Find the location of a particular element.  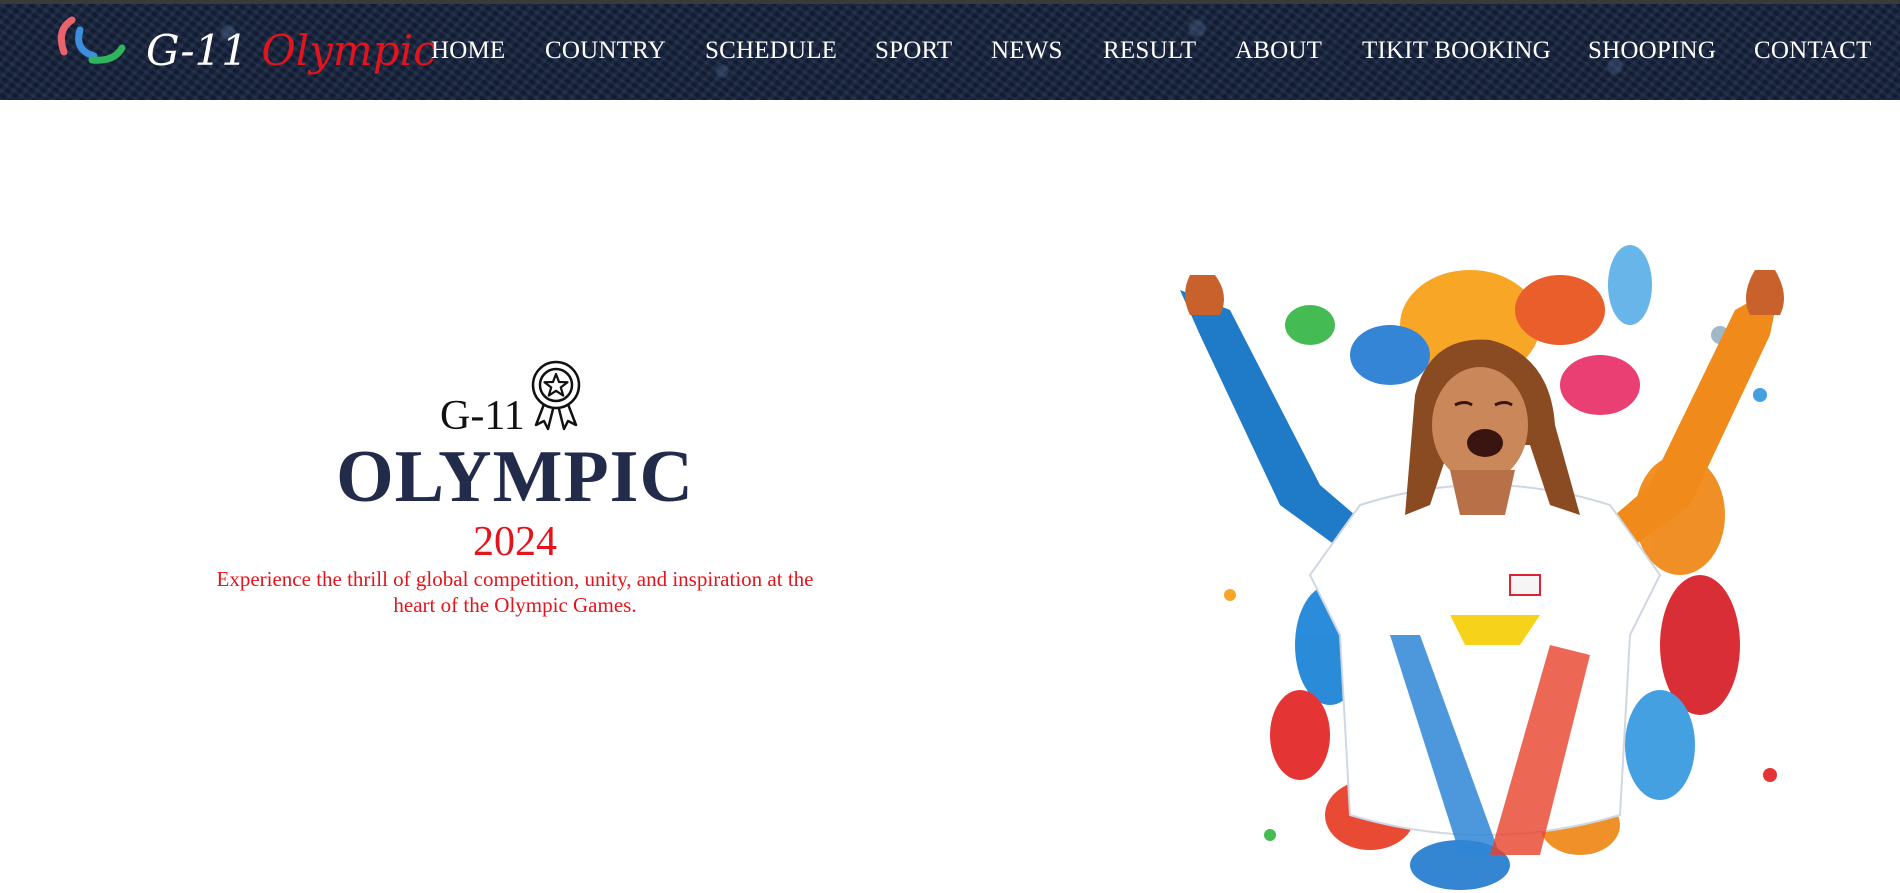

nav-sport: SPORT is located at coordinates (913, 50).